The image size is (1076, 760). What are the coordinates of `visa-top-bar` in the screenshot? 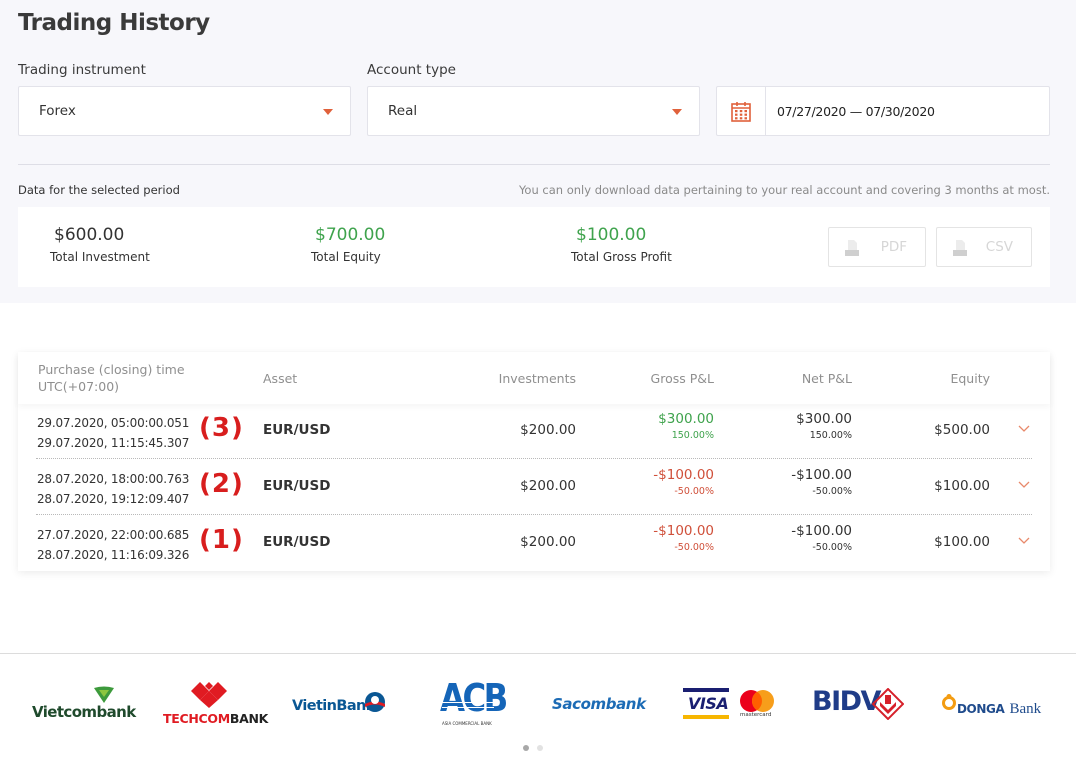 It's located at (706, 690).